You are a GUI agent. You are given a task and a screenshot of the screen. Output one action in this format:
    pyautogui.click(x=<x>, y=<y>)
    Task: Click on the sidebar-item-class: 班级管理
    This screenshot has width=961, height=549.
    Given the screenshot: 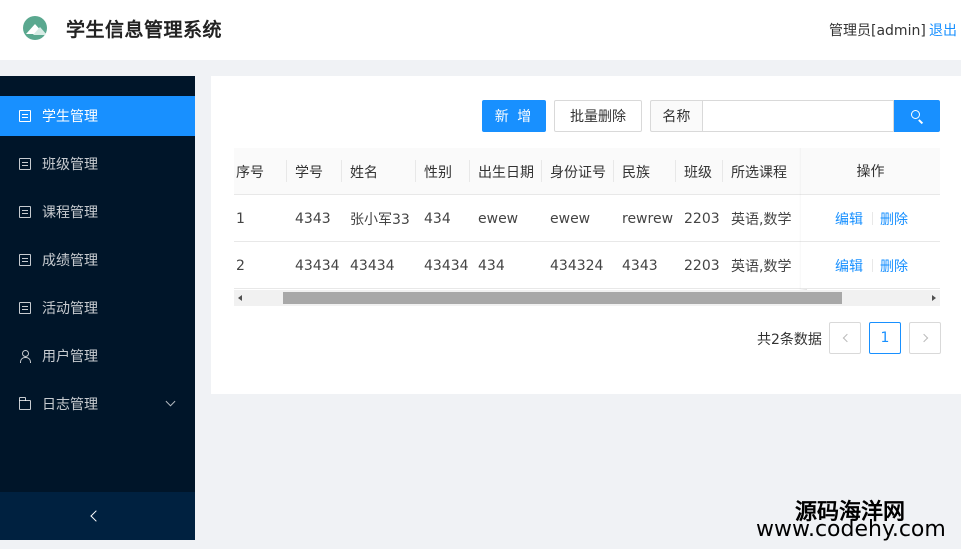 What is the action you would take?
    pyautogui.click(x=97, y=164)
    